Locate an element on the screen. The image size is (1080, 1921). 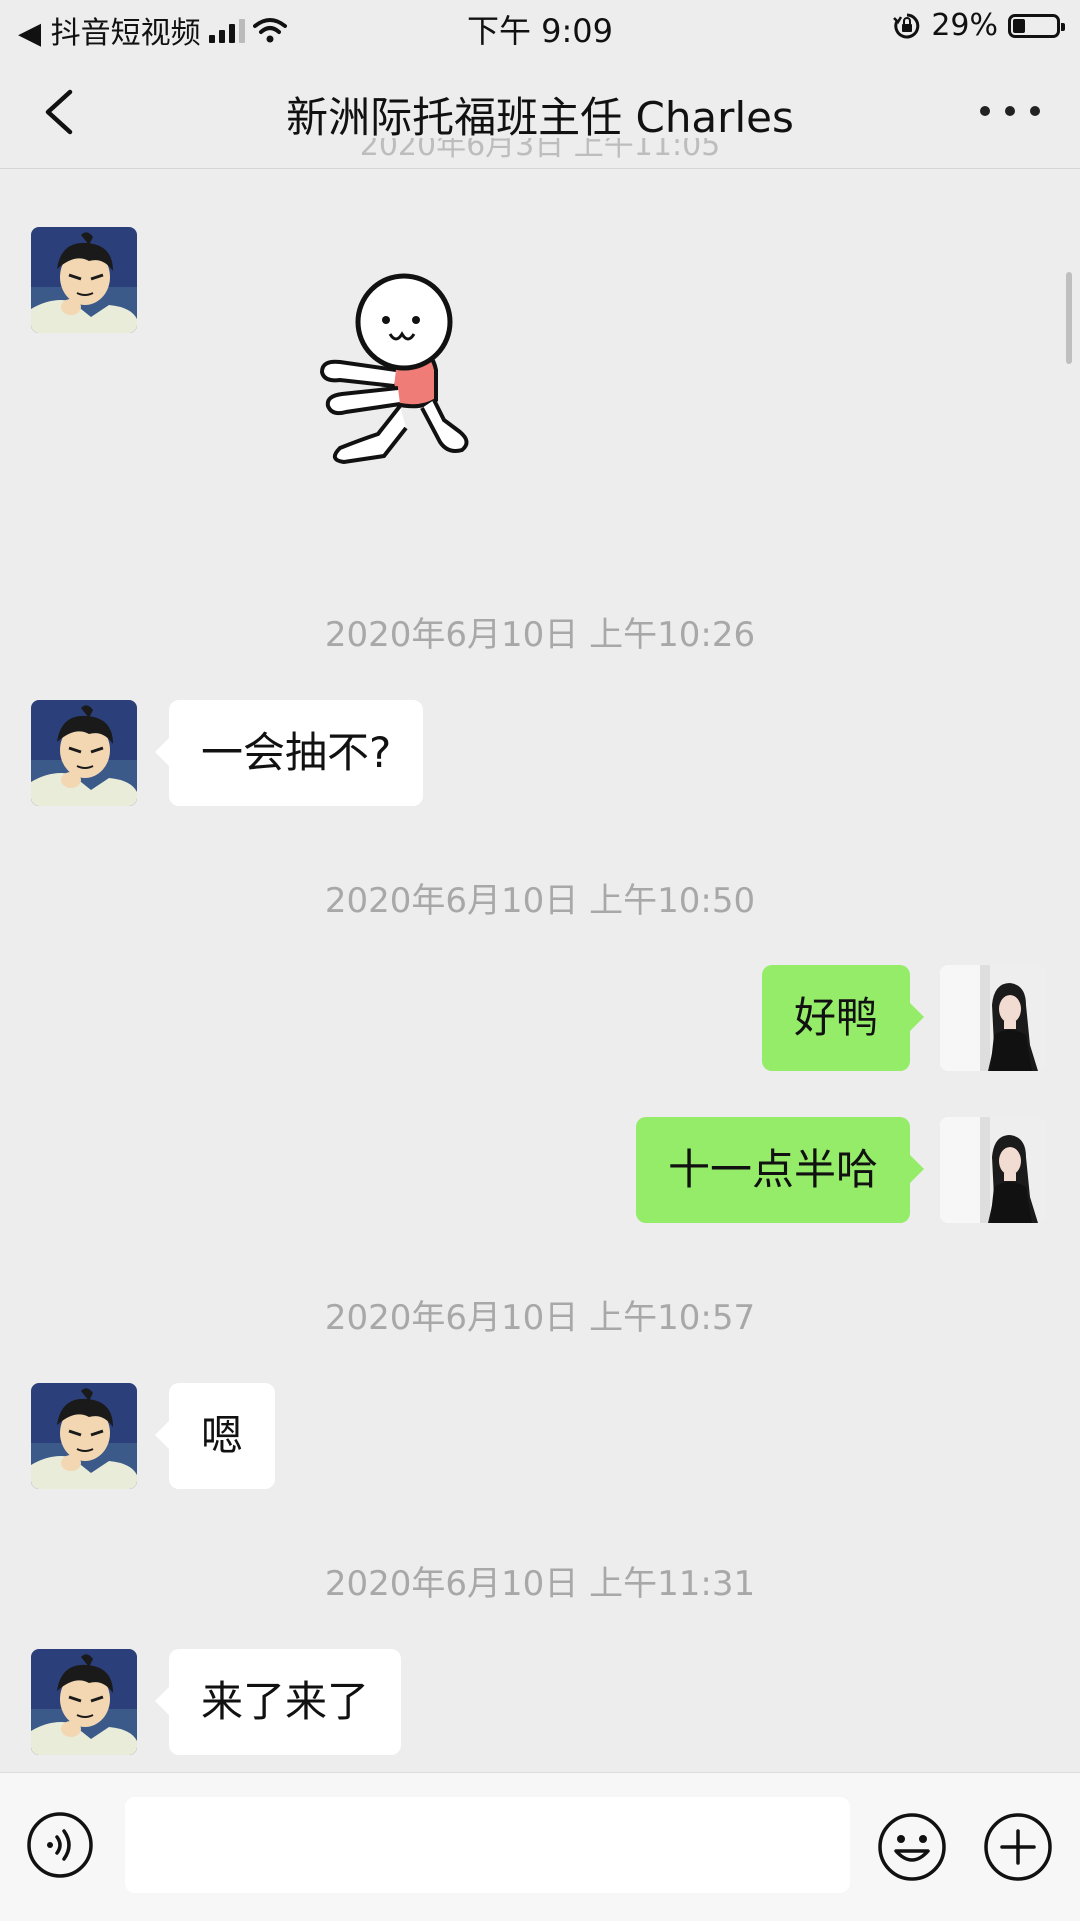
battery-icon is located at coordinates (1036, 25).